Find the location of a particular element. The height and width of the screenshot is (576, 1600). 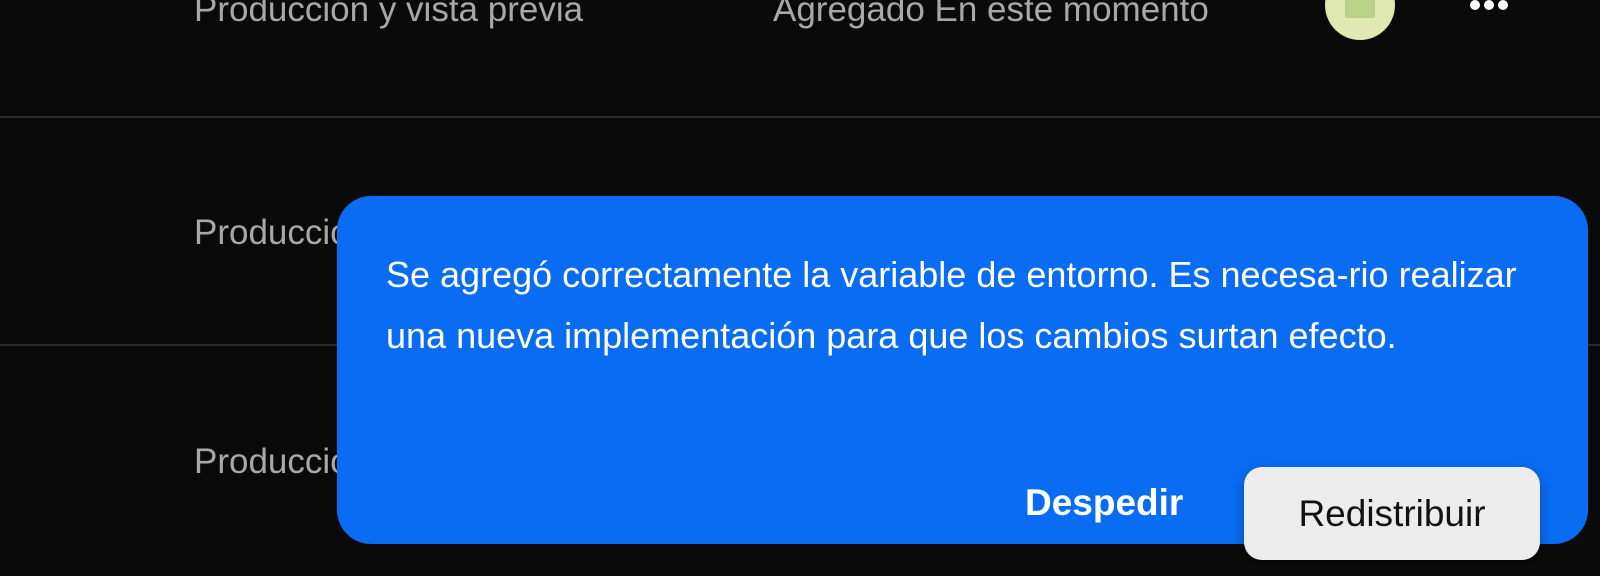

more-options-button is located at coordinates (1489, 10).